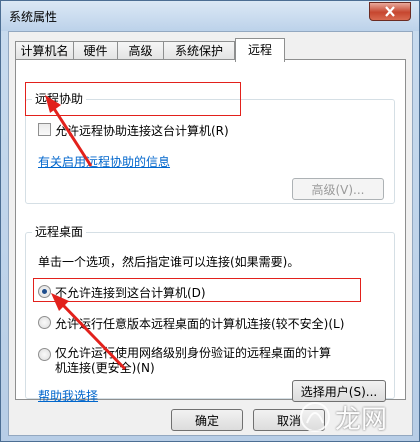 The width and height of the screenshot is (420, 442). I want to click on close-icon, so click(390, 11).